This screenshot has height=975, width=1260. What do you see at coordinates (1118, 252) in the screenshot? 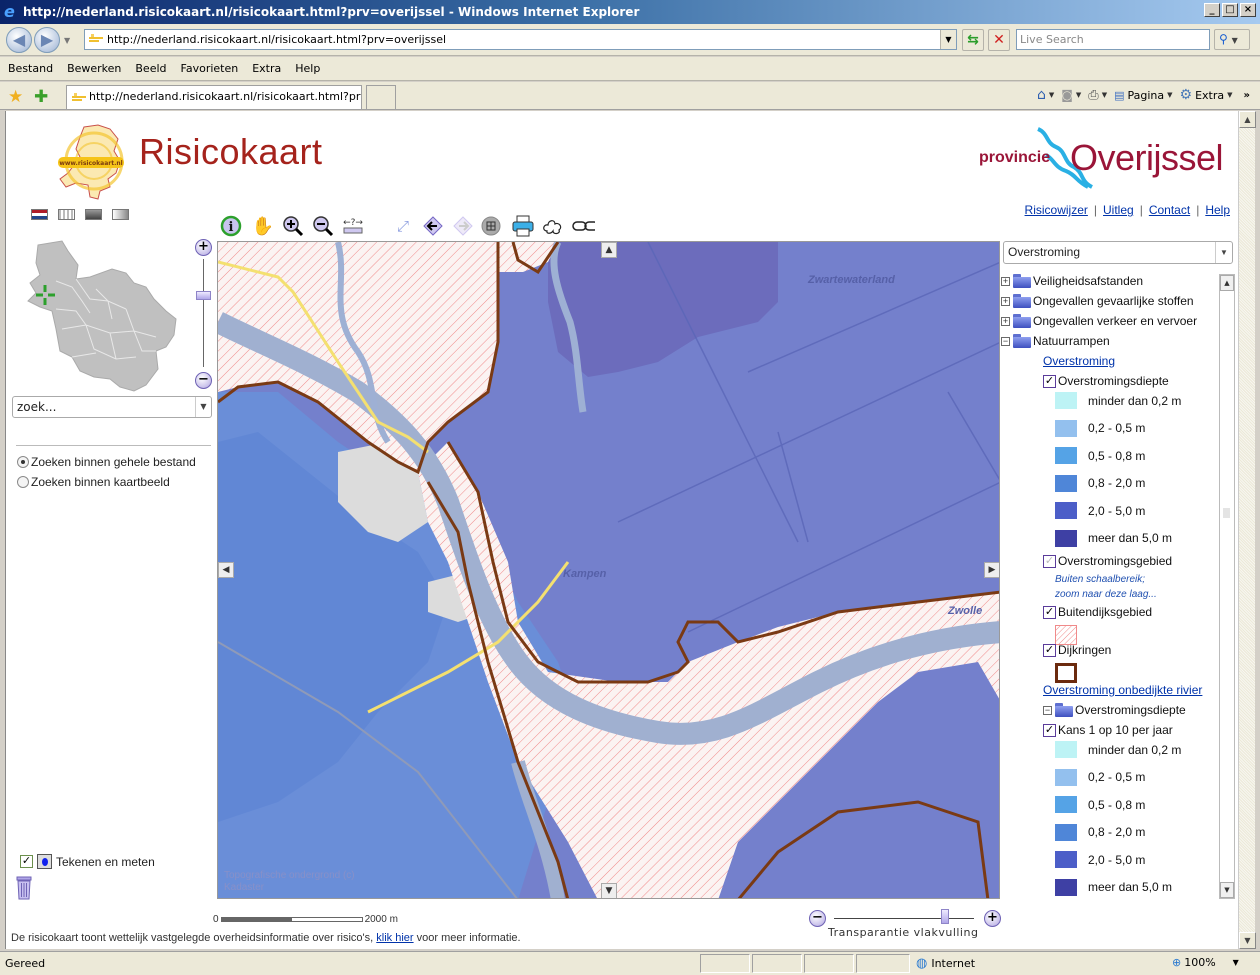
I see `theme-select: Overstroming ▼` at bounding box center [1118, 252].